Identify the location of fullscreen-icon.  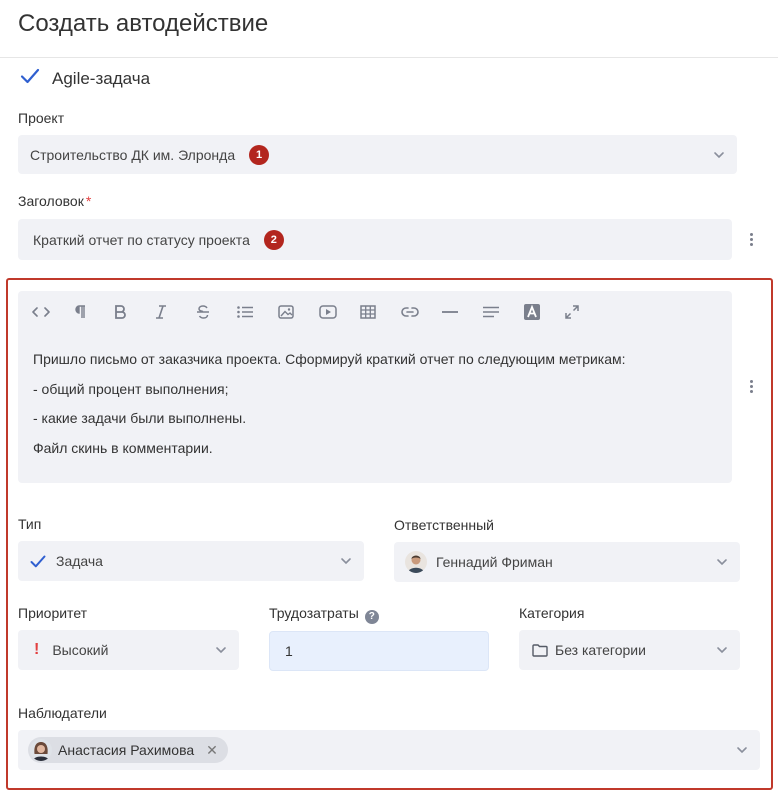
(585, 312).